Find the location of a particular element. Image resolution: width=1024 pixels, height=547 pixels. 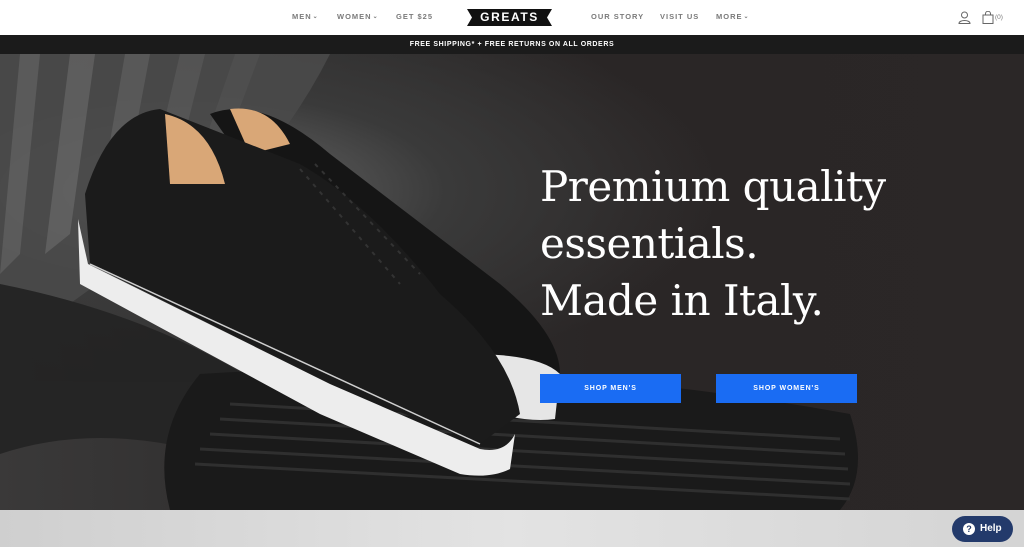

nav-visit-us: VISIT US is located at coordinates (679, 16).